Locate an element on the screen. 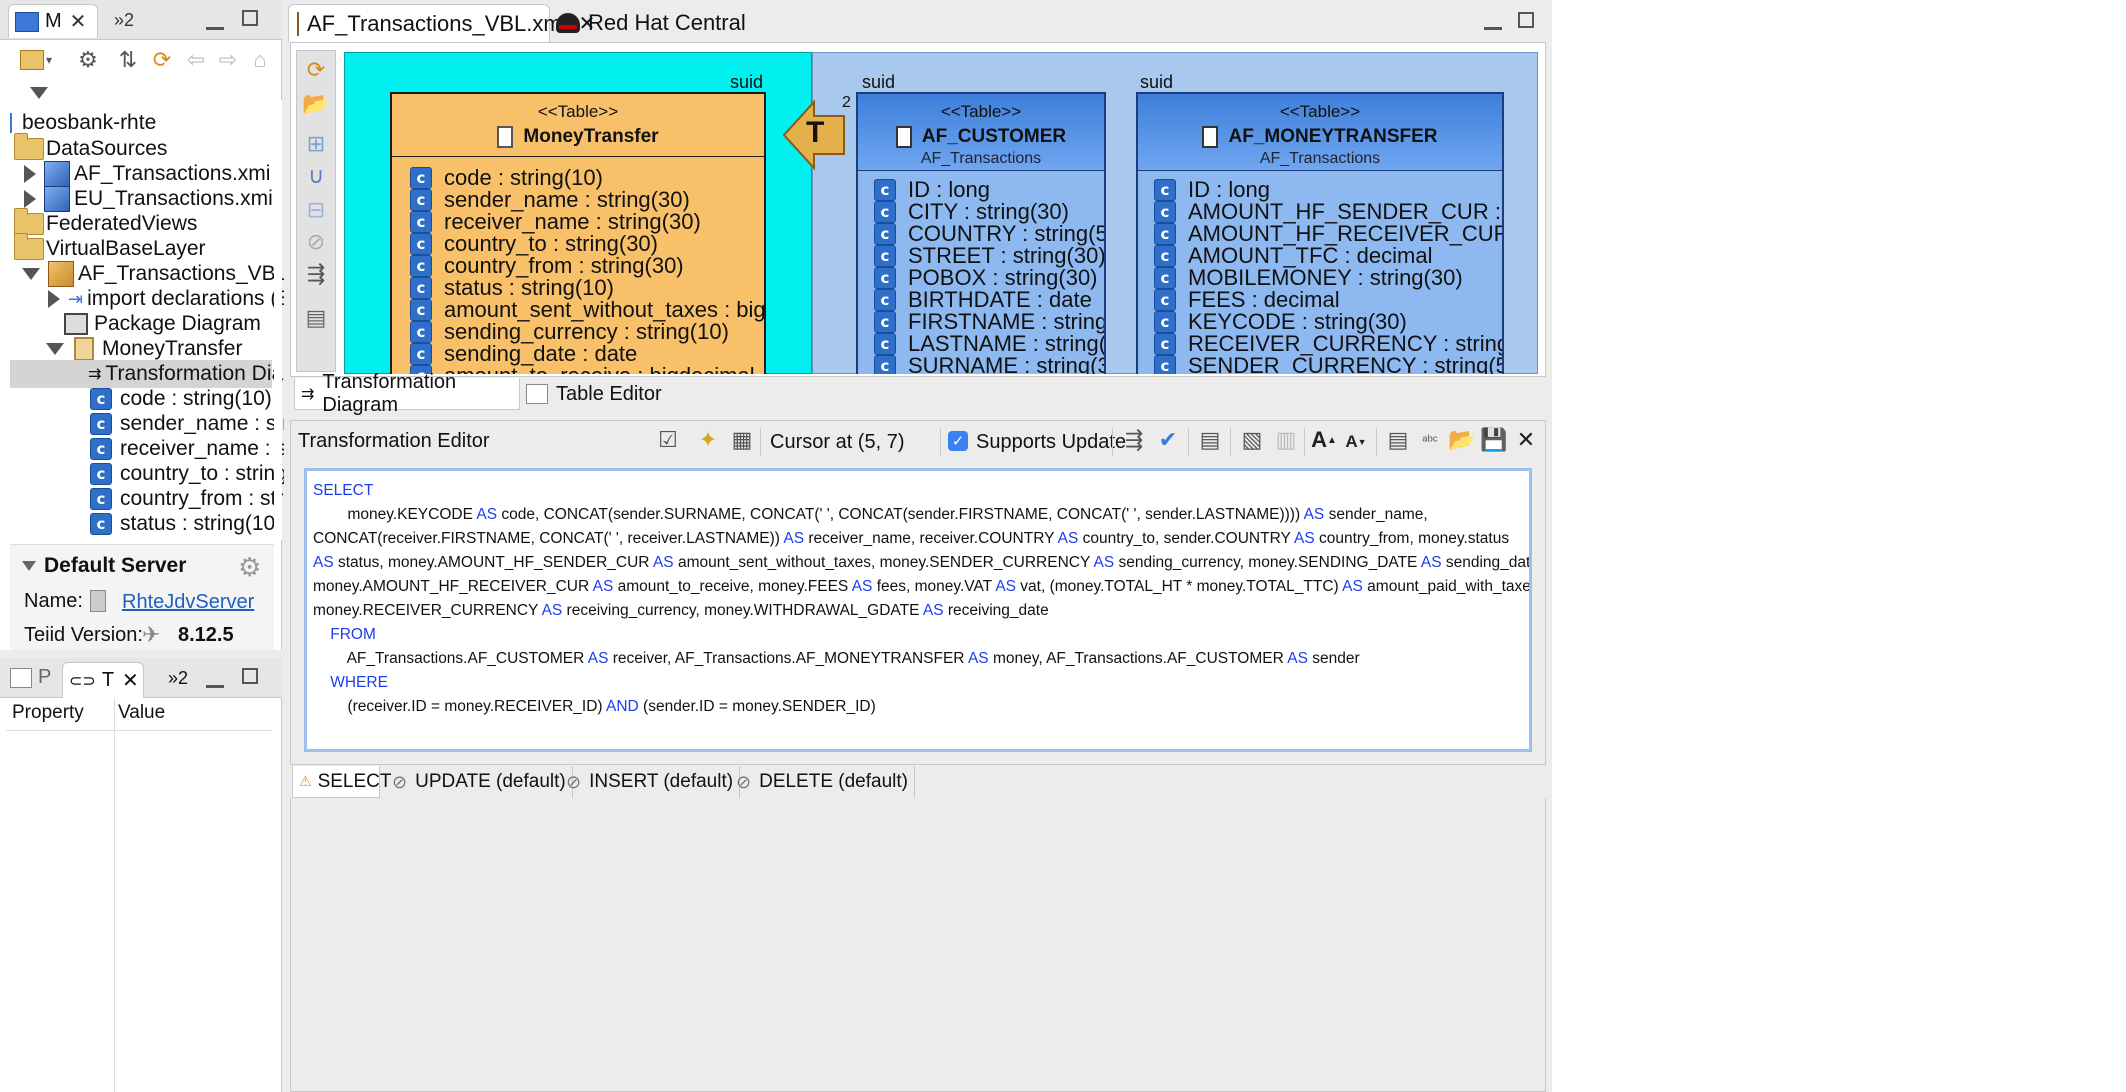  reconcile-icon: ▦ is located at coordinates (742, 440).